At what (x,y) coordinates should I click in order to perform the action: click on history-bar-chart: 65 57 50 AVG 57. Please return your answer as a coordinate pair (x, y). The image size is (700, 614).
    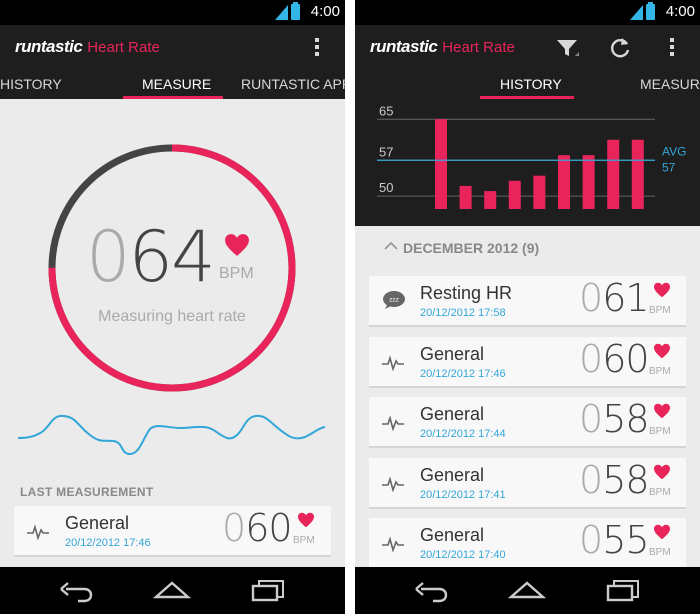
    Looking at the image, I should click on (531, 156).